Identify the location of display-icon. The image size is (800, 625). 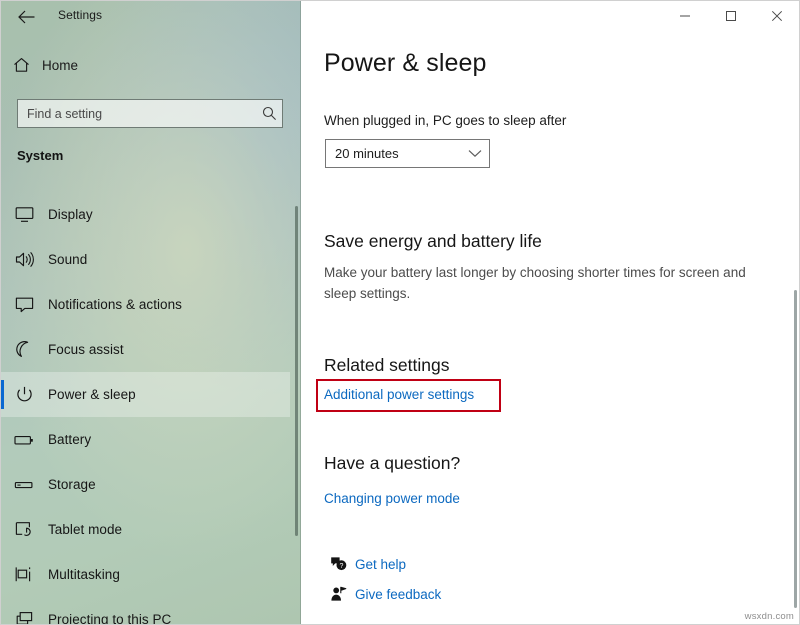
(24, 214).